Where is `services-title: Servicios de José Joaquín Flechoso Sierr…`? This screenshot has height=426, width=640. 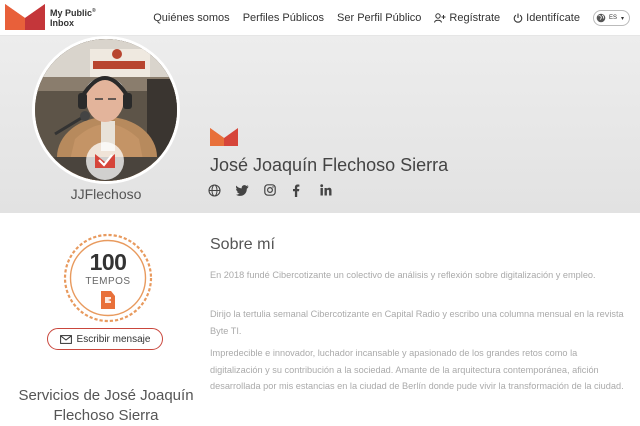 services-title: Servicios de José Joaquín Flechoso Sierr… is located at coordinates (106, 405).